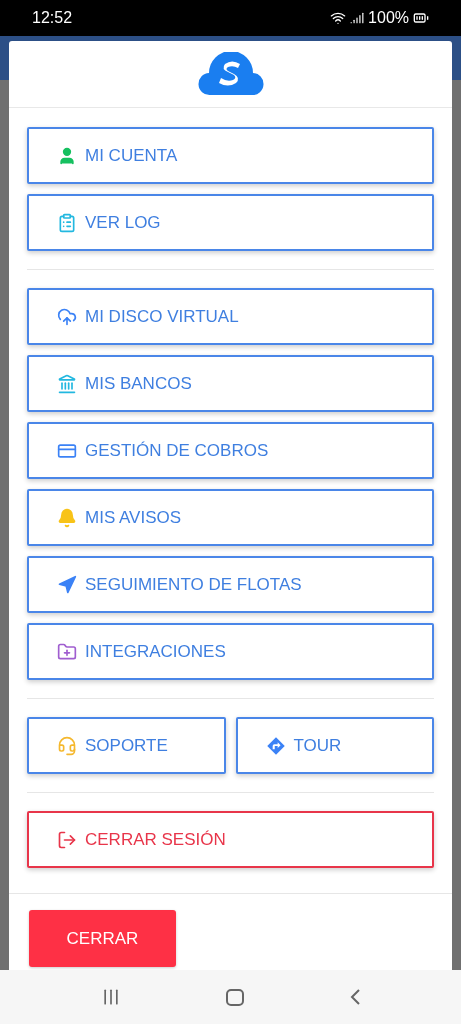  Describe the element at coordinates (421, 18) in the screenshot. I see `battery-icon` at that location.